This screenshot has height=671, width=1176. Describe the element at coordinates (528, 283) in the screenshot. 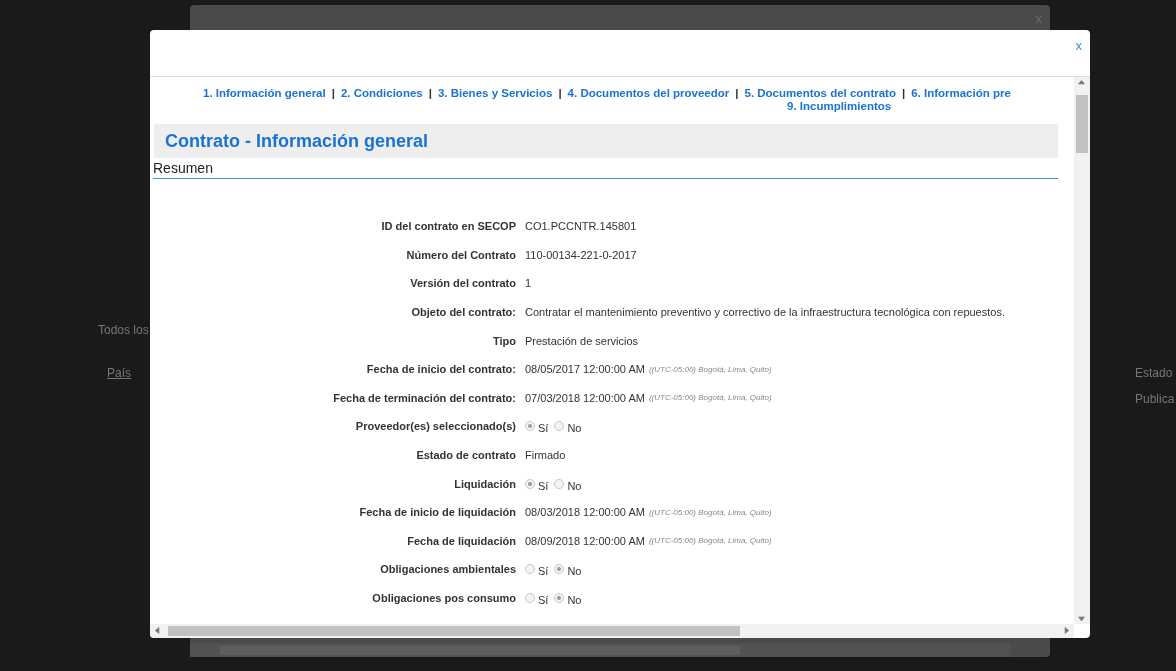

I see `field-value: 1` at that location.